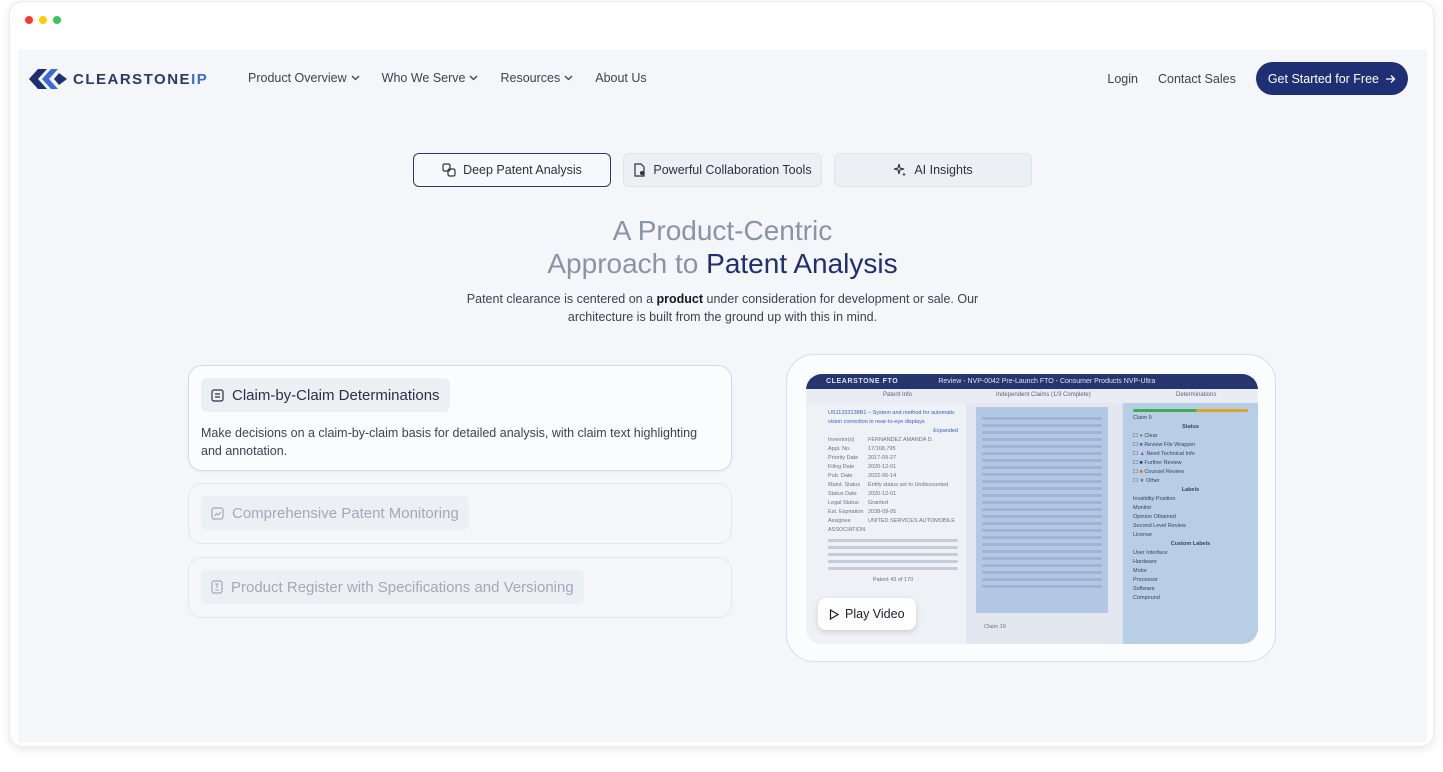 The height and width of the screenshot is (772, 1443). What do you see at coordinates (1142, 535) in the screenshot?
I see `preview-label-option: License` at bounding box center [1142, 535].